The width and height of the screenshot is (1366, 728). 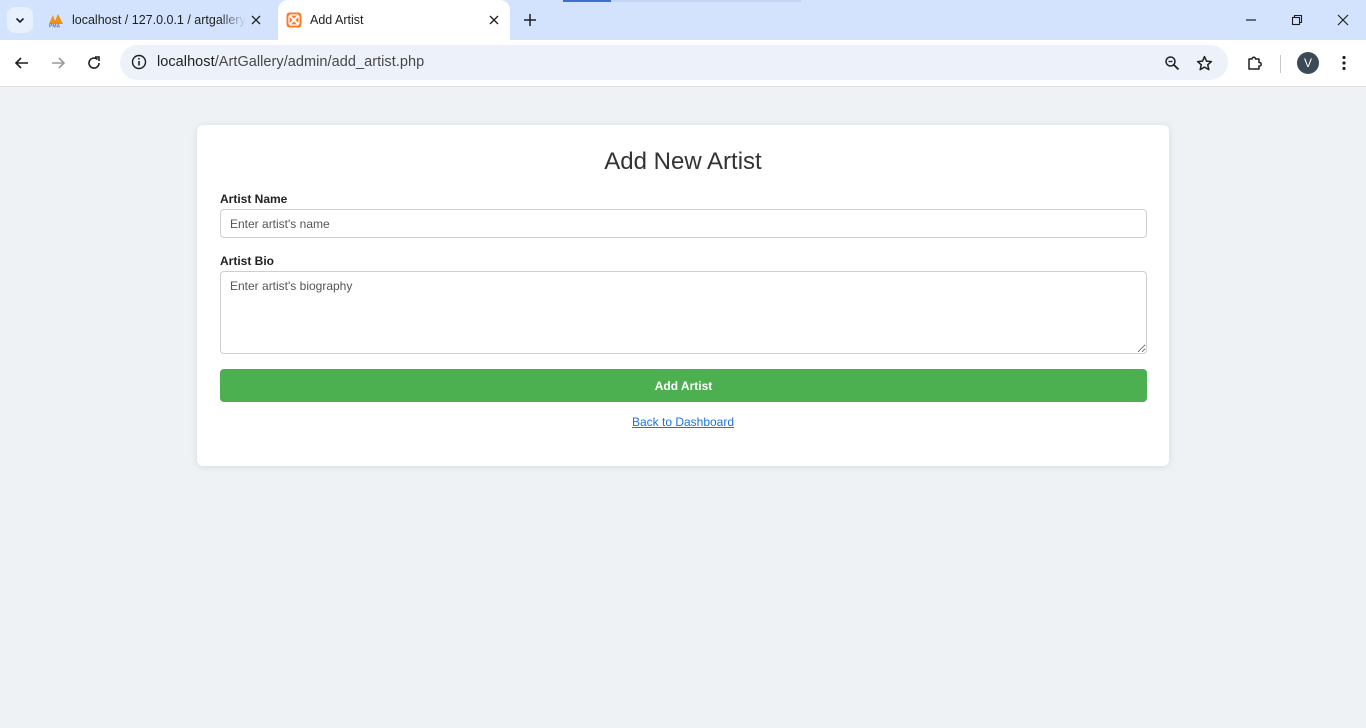 I want to click on site-info-icon, so click(x=139, y=62).